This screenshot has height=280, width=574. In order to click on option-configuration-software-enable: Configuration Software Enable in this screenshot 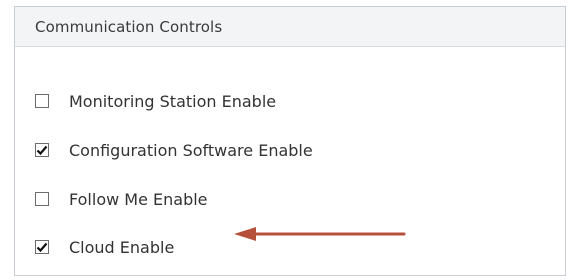, I will do `click(174, 150)`.